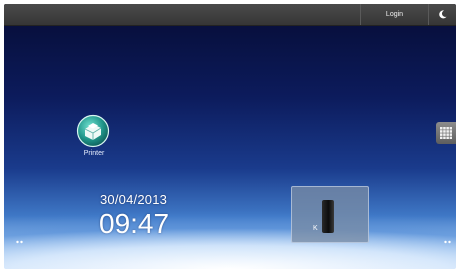  Describe the element at coordinates (315, 228) in the screenshot. I see `toner-color-label: K` at that location.